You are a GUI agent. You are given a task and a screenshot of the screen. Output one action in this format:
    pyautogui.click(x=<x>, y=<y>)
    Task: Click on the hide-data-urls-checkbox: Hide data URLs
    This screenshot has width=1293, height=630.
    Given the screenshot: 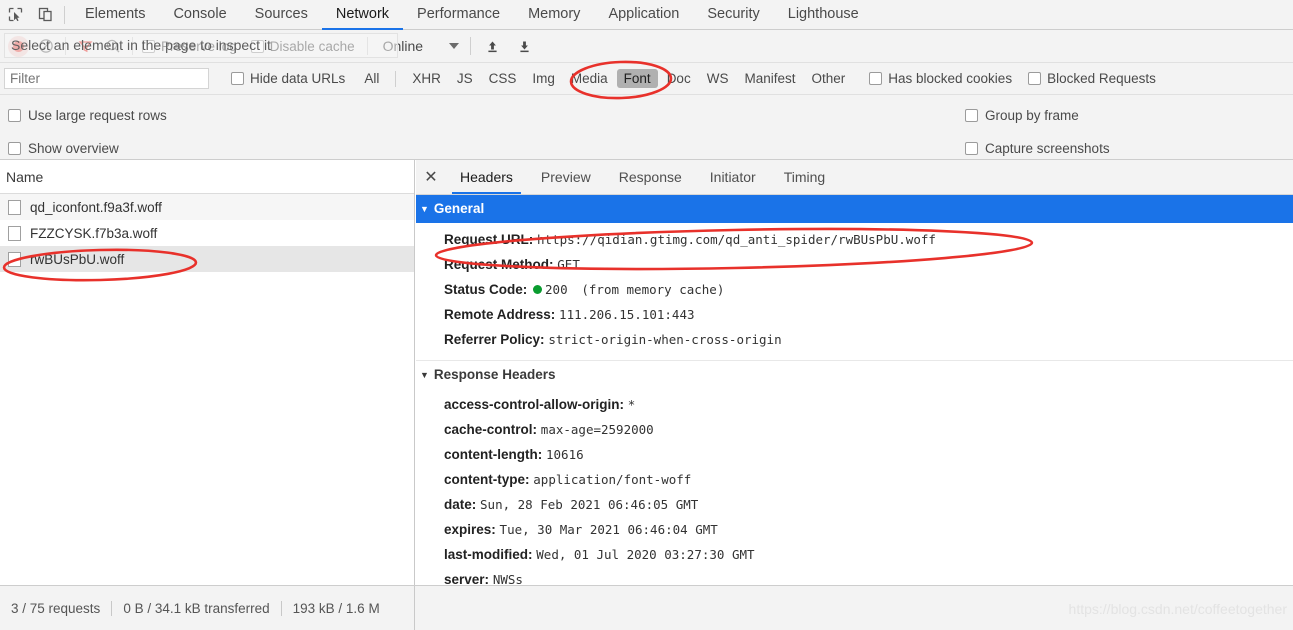 What is the action you would take?
    pyautogui.click(x=288, y=78)
    